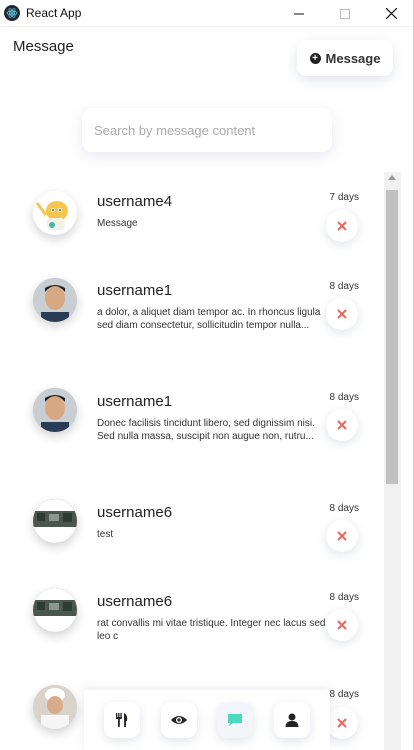  What do you see at coordinates (12, 13) in the screenshot?
I see `react-logo-icon` at bounding box center [12, 13].